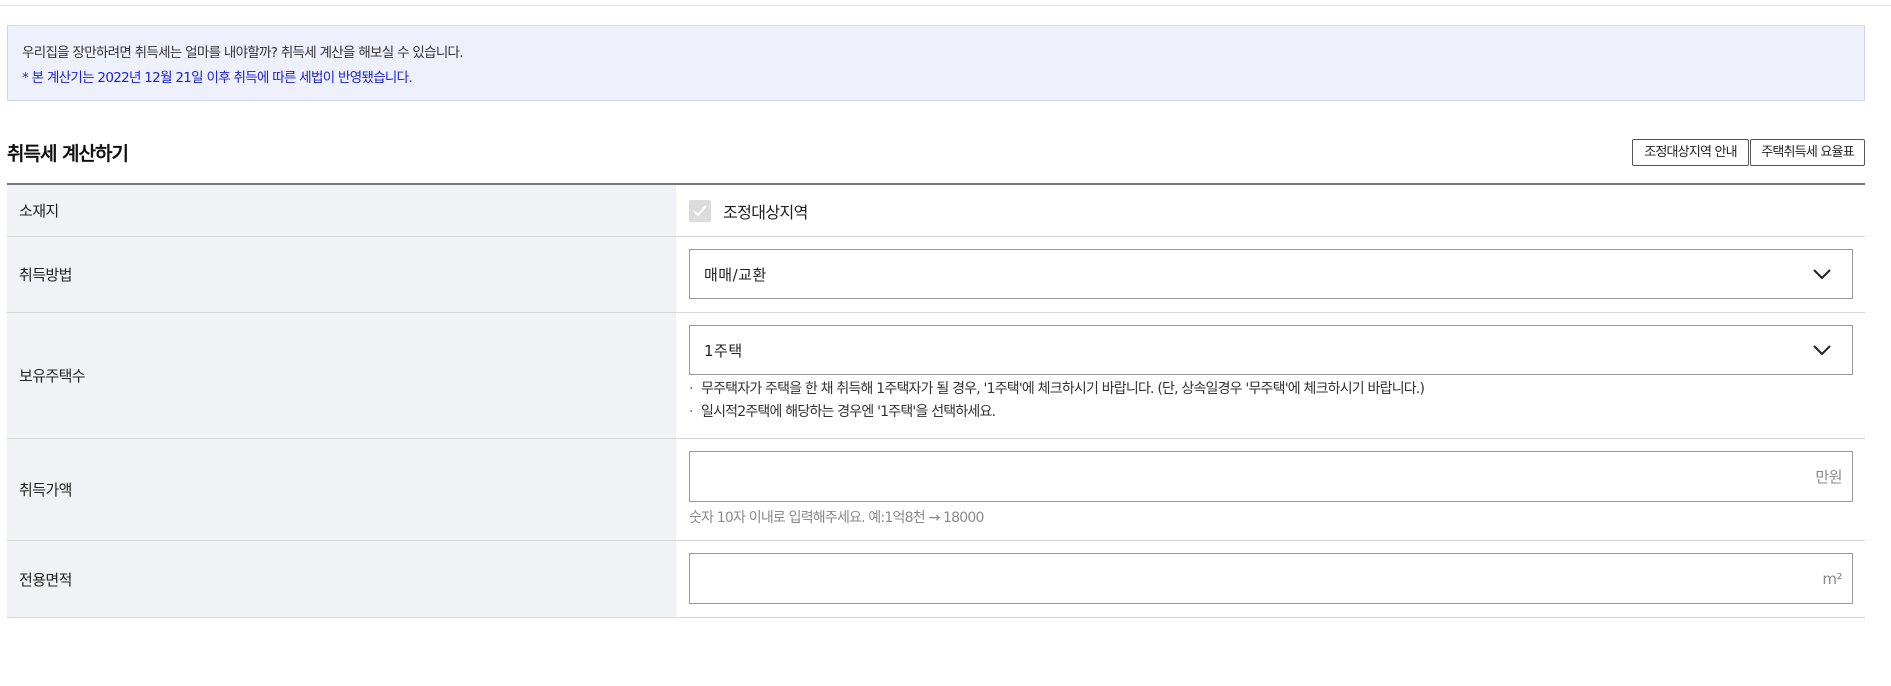  I want to click on location-row: 소재지 조정대상지역, so click(936, 211).